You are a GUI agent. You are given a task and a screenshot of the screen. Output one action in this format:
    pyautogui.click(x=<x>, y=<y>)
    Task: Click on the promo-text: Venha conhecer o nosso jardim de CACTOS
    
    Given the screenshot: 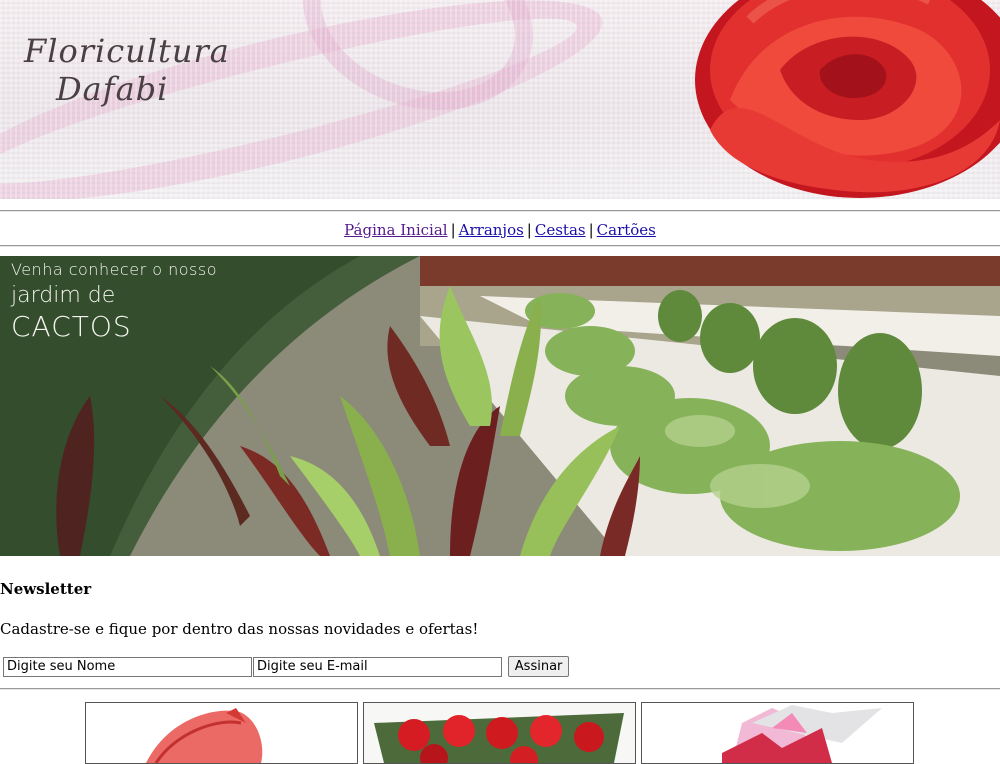 What is the action you would take?
    pyautogui.click(x=114, y=301)
    